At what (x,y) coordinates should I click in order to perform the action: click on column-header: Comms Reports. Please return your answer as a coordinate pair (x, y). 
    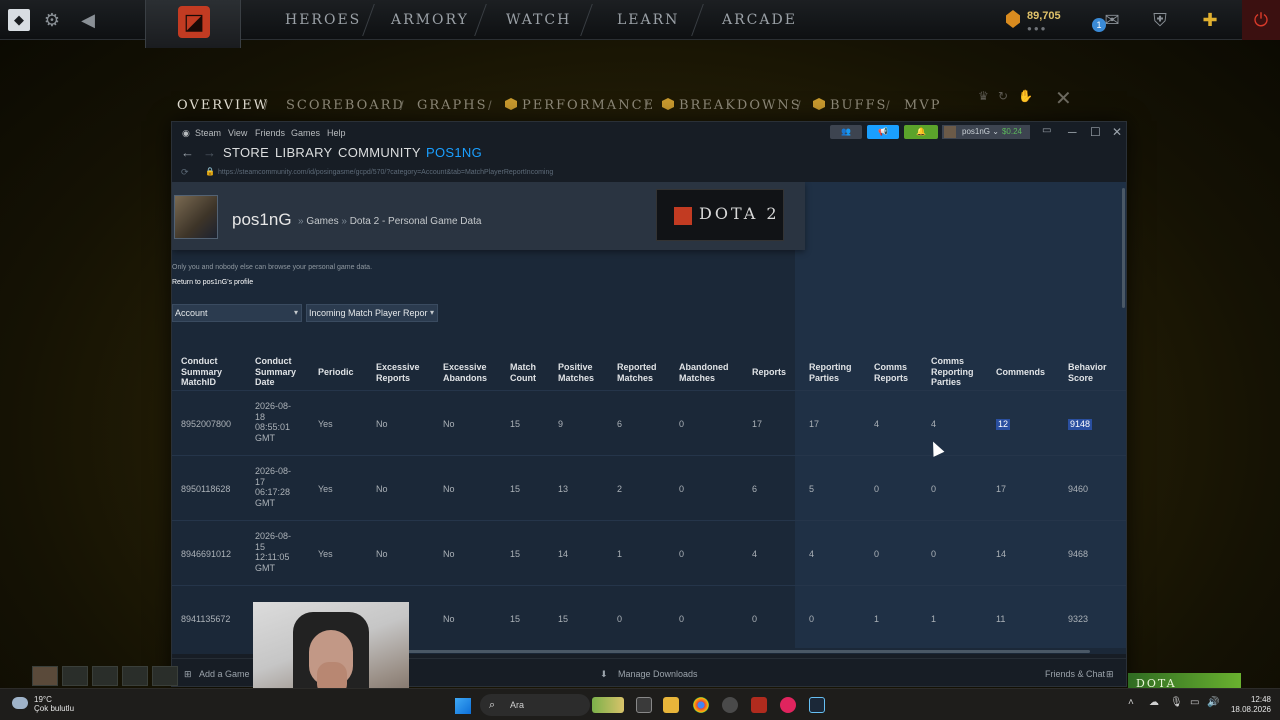
    Looking at the image, I should click on (898, 372).